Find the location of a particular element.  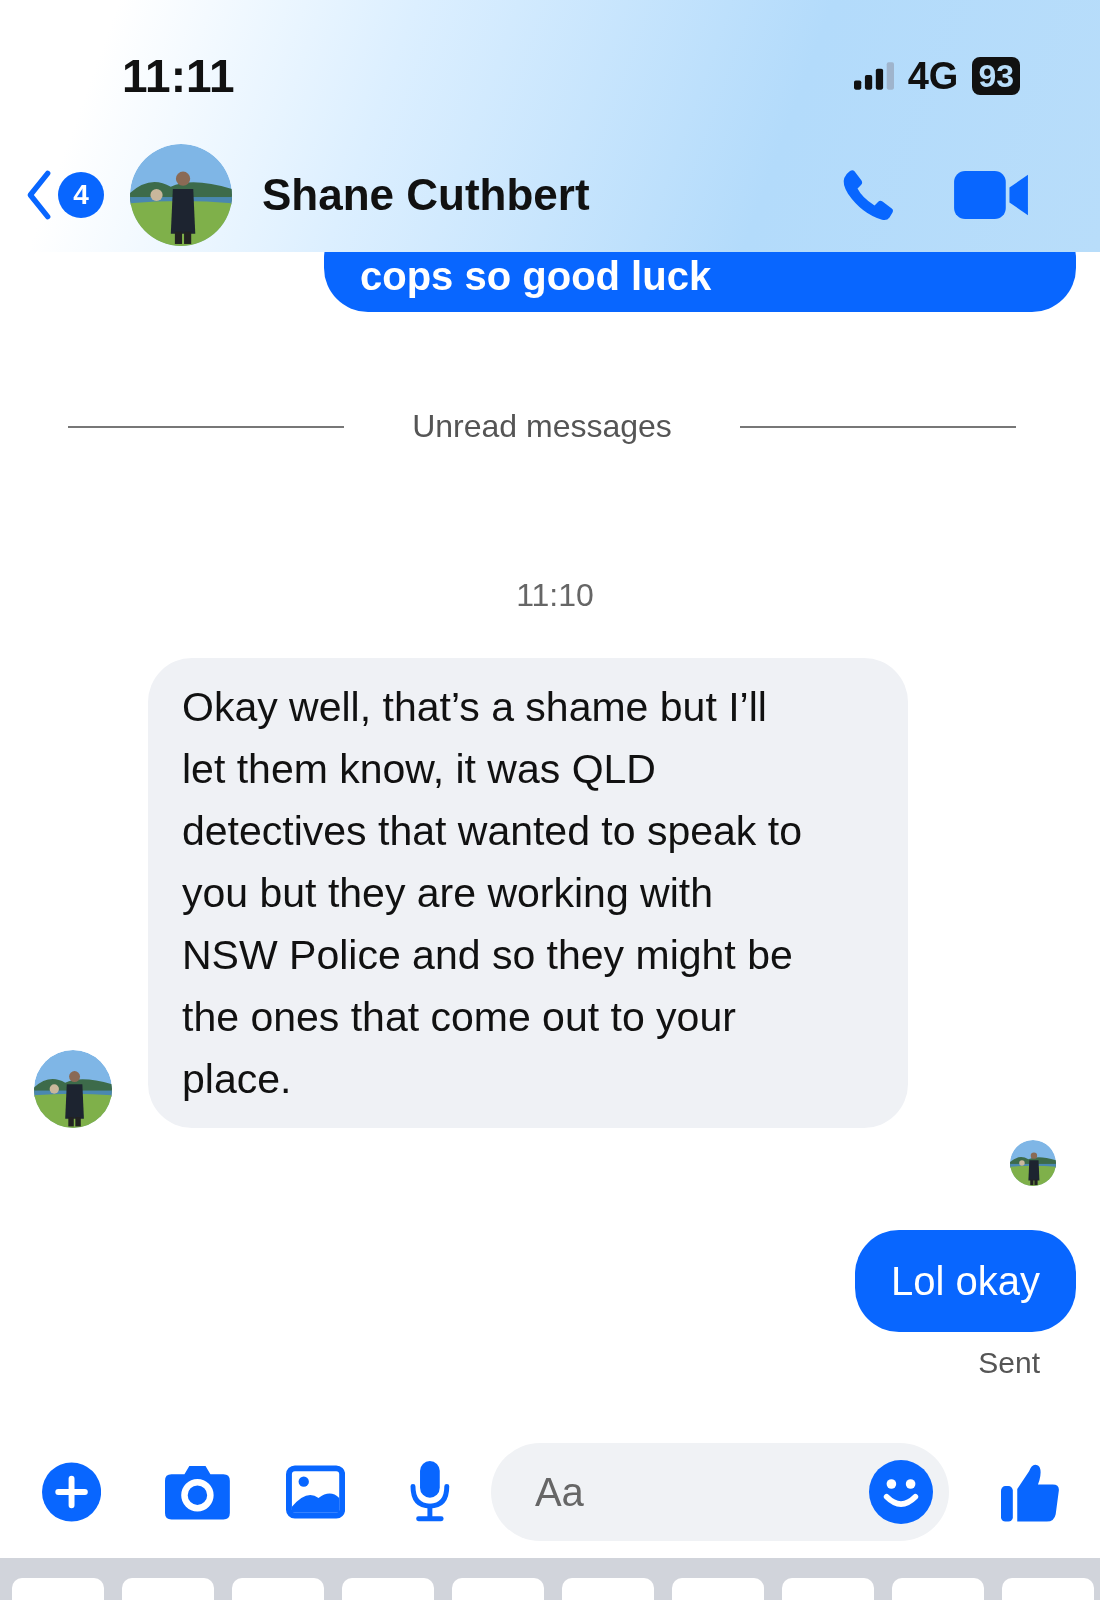

chevron-left-icon is located at coordinates (39, 195).